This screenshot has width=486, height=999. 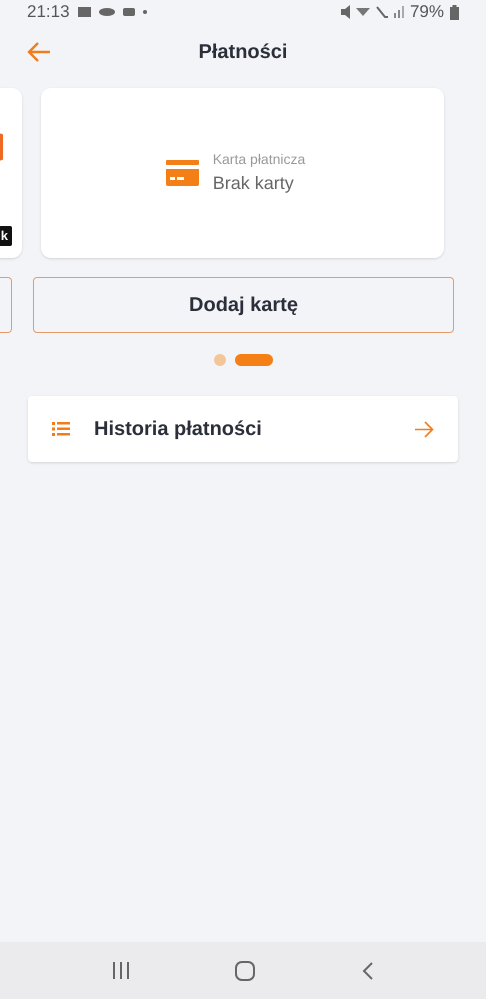 I want to click on back-arrow-icon, so click(x=39, y=52).